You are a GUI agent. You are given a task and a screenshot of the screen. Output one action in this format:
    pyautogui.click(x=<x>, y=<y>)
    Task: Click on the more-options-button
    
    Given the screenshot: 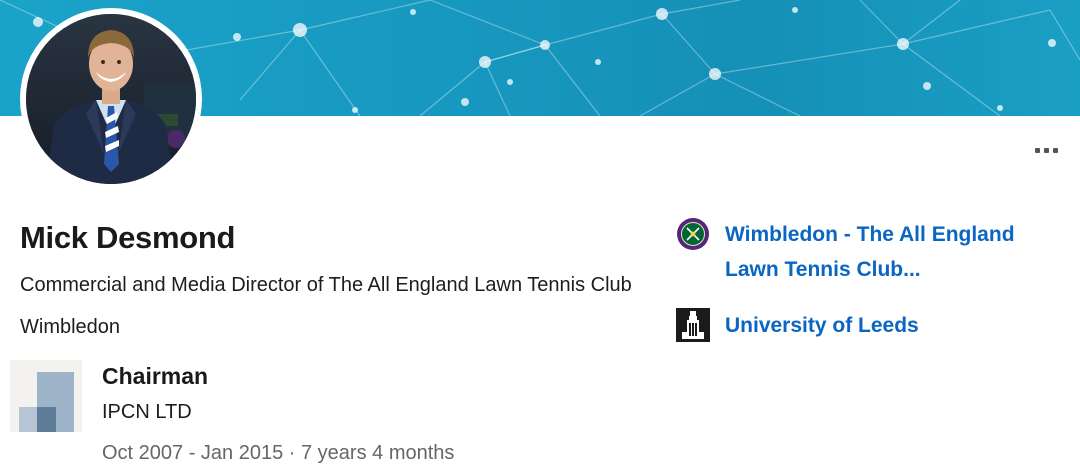 What is the action you would take?
    pyautogui.click(x=1046, y=150)
    